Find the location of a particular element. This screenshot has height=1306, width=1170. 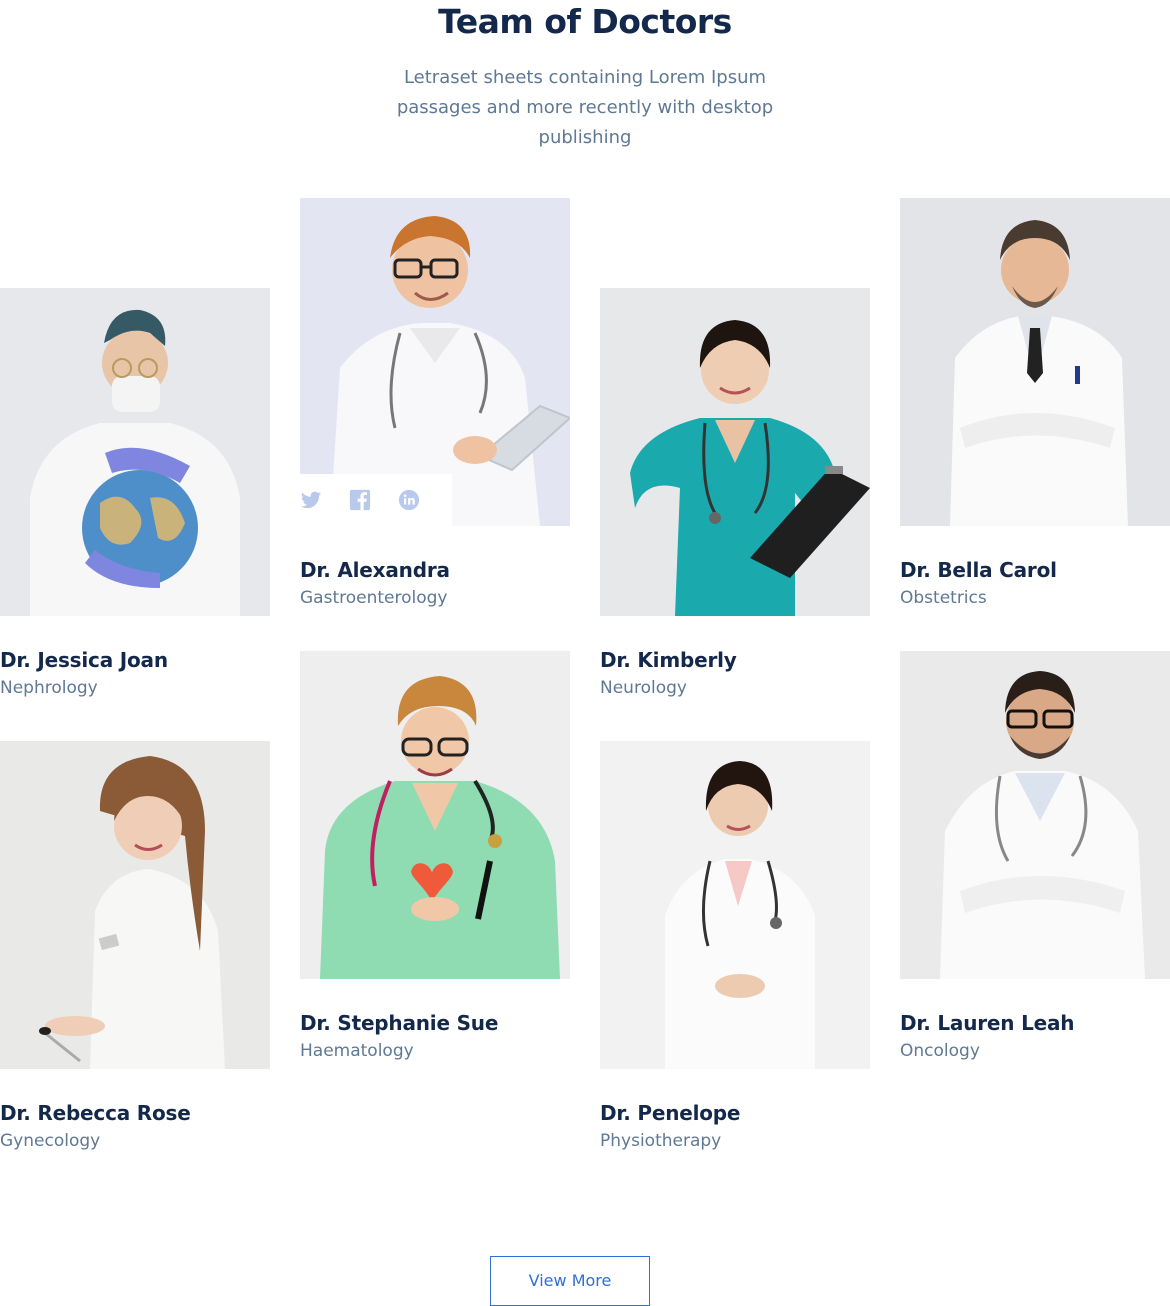

doctor-specialty: Obstetrics is located at coordinates (943, 598).